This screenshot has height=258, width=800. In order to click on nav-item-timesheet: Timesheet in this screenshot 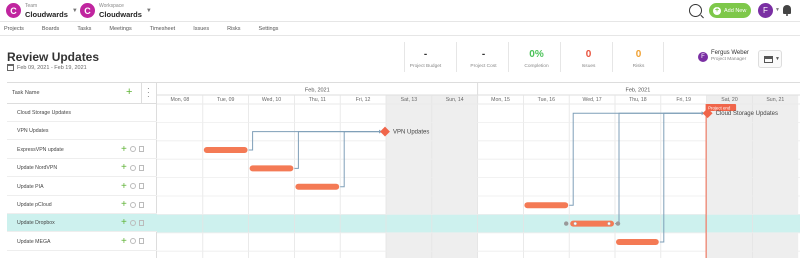, I will do `click(162, 29)`.